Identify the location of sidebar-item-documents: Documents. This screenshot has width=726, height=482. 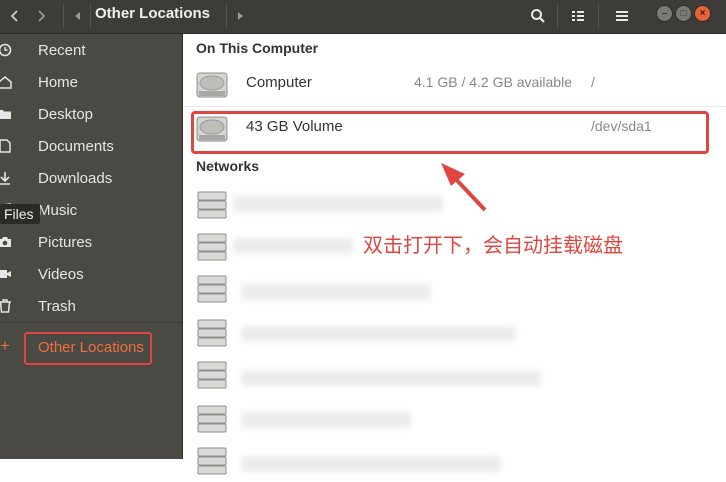
(91, 147).